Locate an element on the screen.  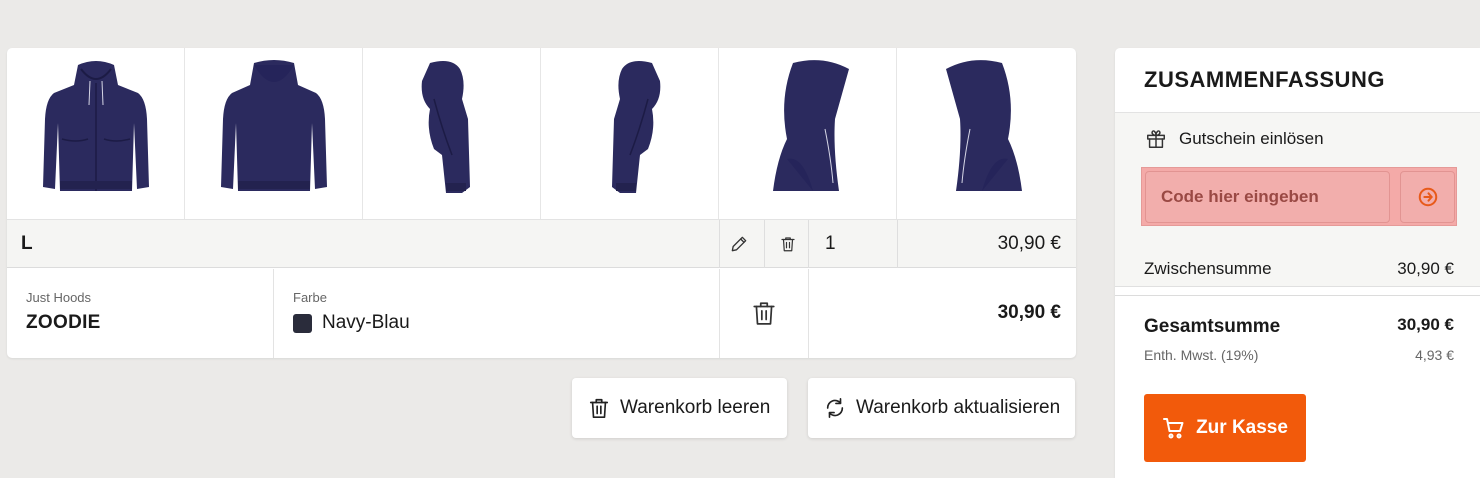
subtotal-row: Zwischensumme 30,90 € is located at coordinates (1297, 272).